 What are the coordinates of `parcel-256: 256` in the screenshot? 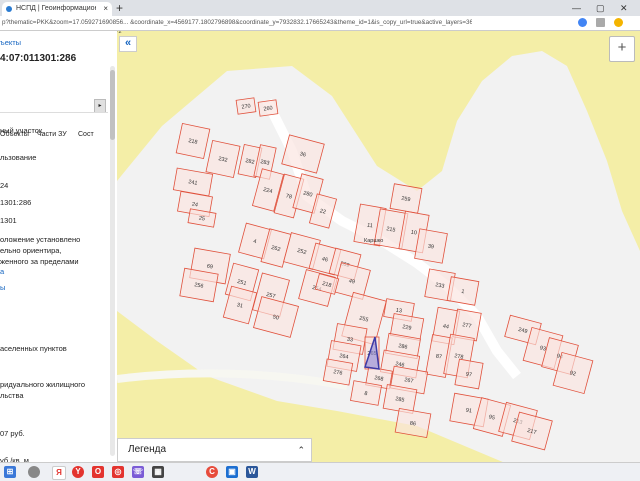 It's located at (199, 285).